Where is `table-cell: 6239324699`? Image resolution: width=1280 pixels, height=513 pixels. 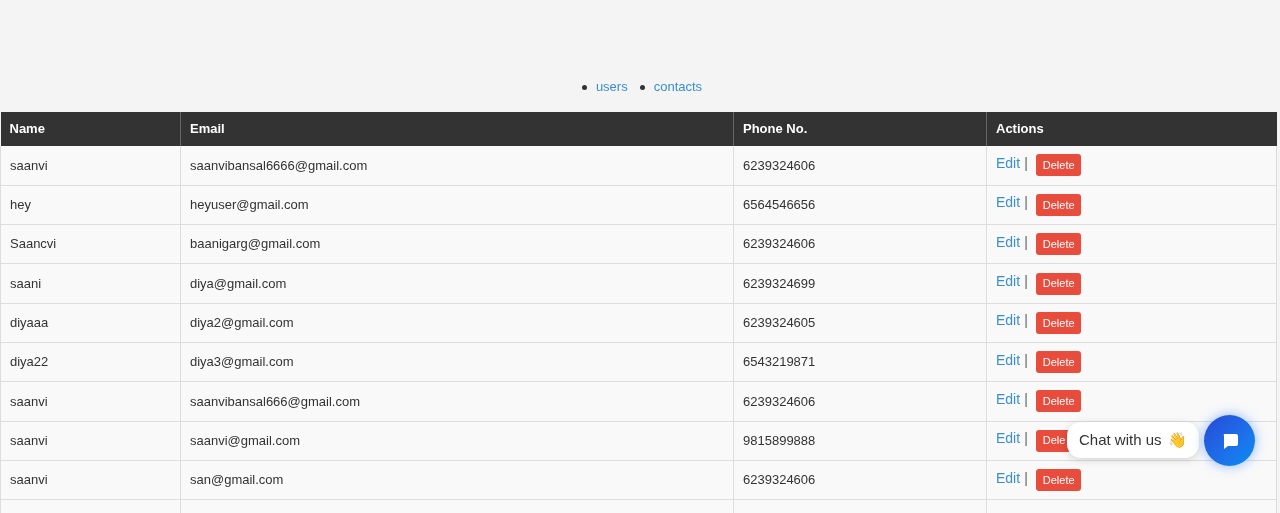
table-cell: 6239324699 is located at coordinates (860, 283).